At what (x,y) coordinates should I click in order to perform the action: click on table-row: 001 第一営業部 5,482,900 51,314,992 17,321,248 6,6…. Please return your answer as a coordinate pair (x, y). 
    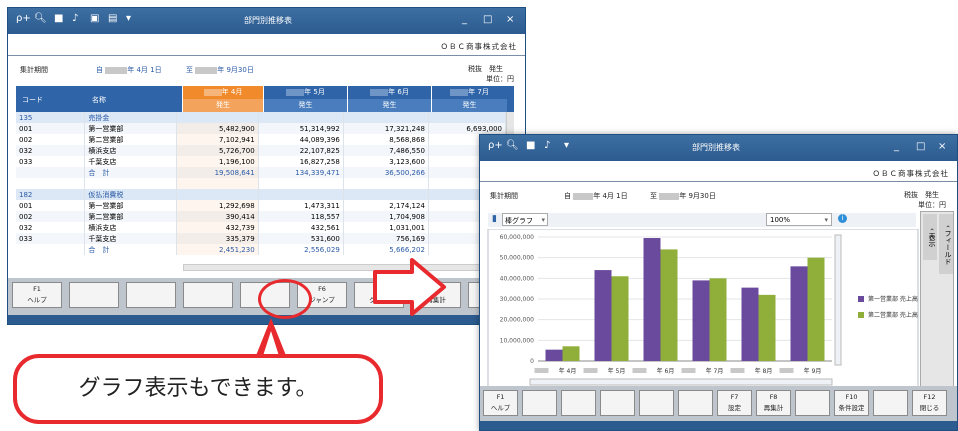
    Looking at the image, I should click on (261, 128).